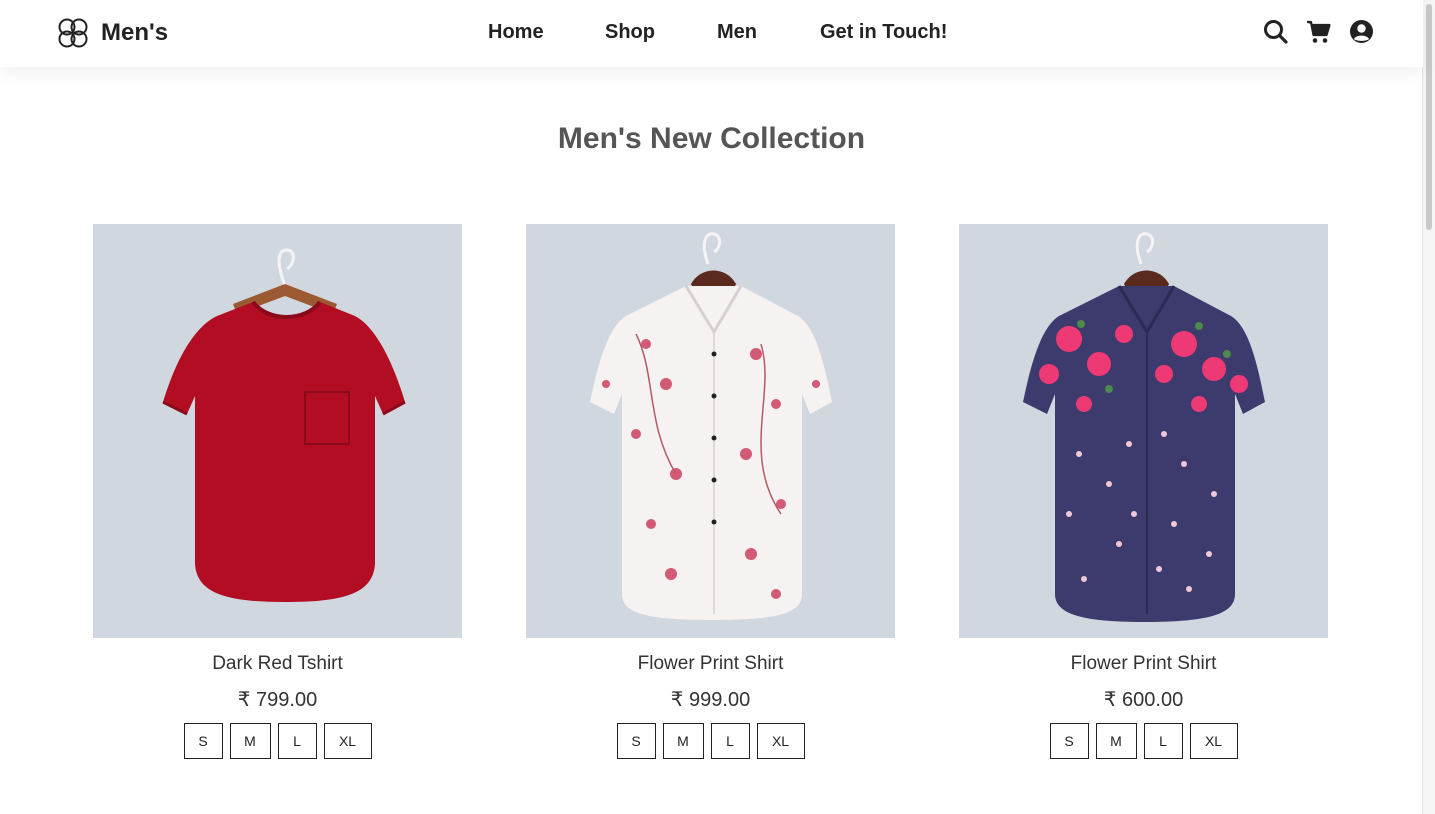  I want to click on brand: Men's, so click(111, 33).